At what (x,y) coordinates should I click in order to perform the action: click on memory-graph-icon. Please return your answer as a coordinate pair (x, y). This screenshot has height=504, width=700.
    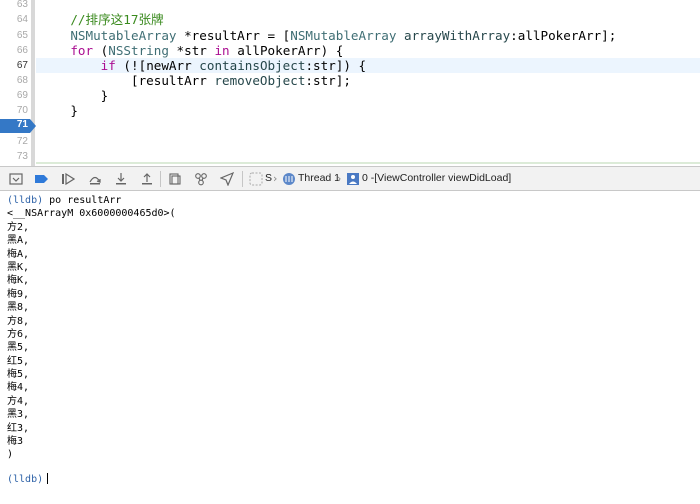
    Looking at the image, I should click on (201, 179).